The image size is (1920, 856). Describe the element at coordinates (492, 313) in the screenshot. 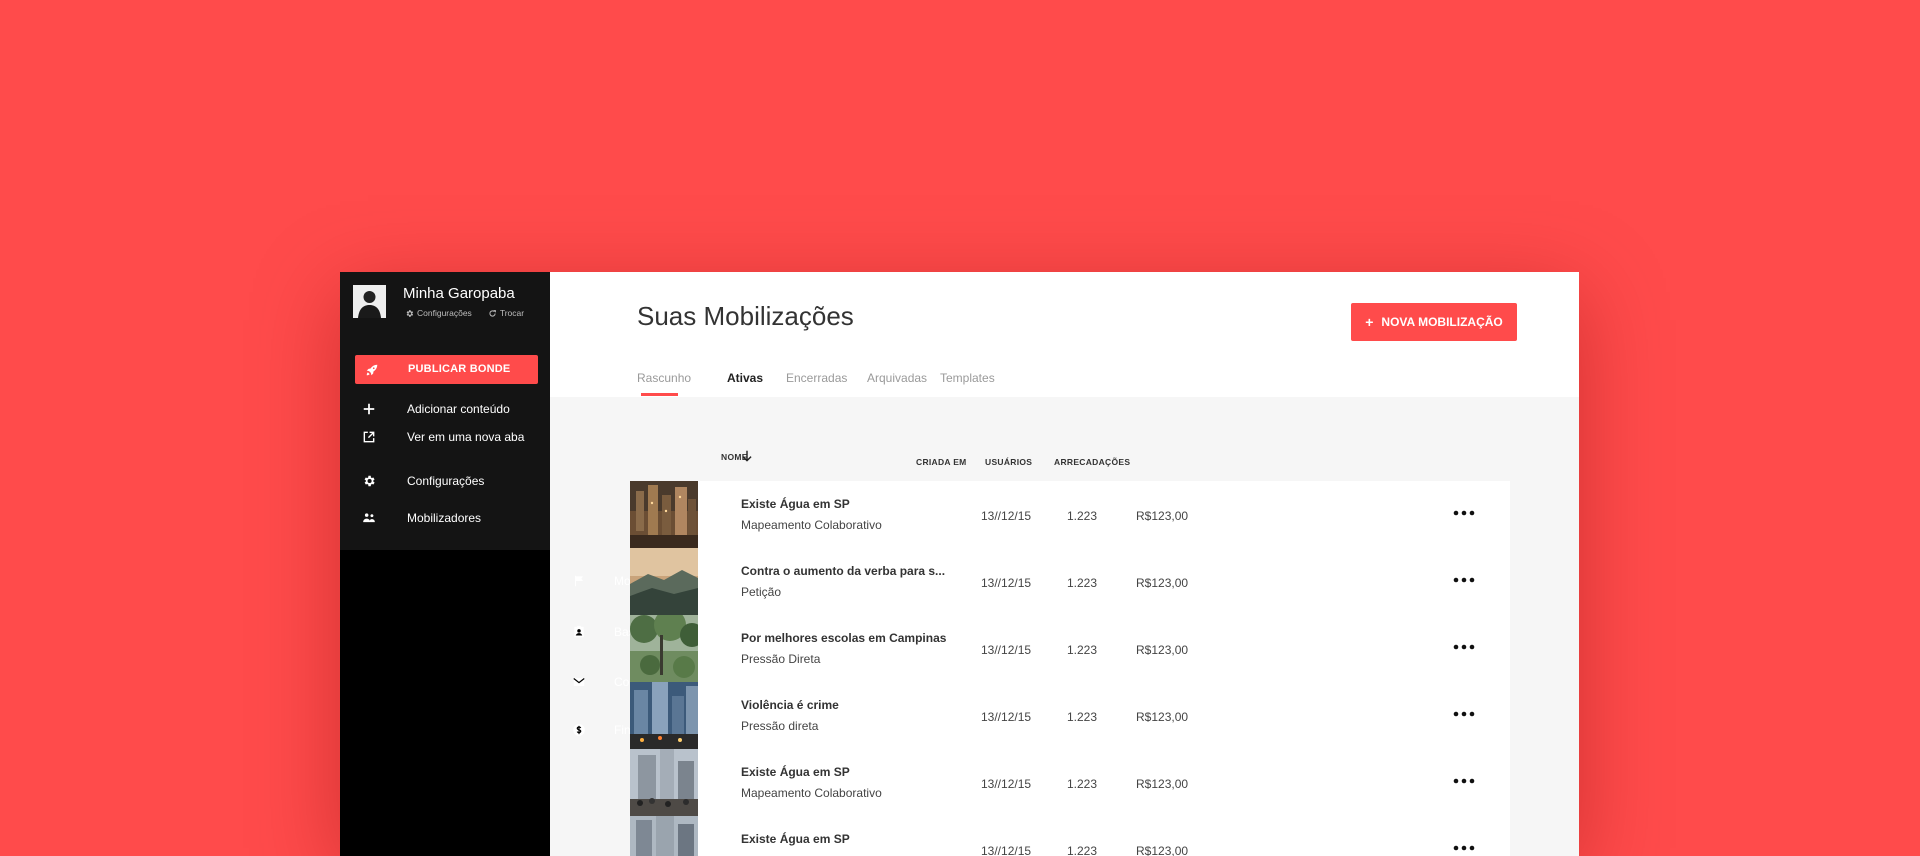

I see `refresh-icon` at that location.